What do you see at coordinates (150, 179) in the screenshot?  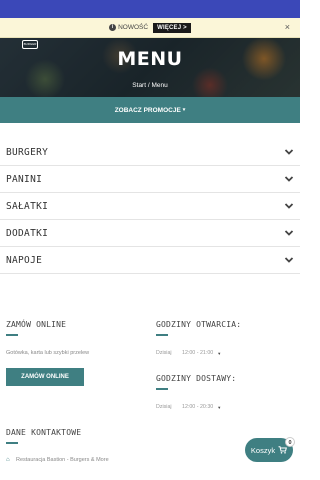 I see `category-item-panini: PANINI` at bounding box center [150, 179].